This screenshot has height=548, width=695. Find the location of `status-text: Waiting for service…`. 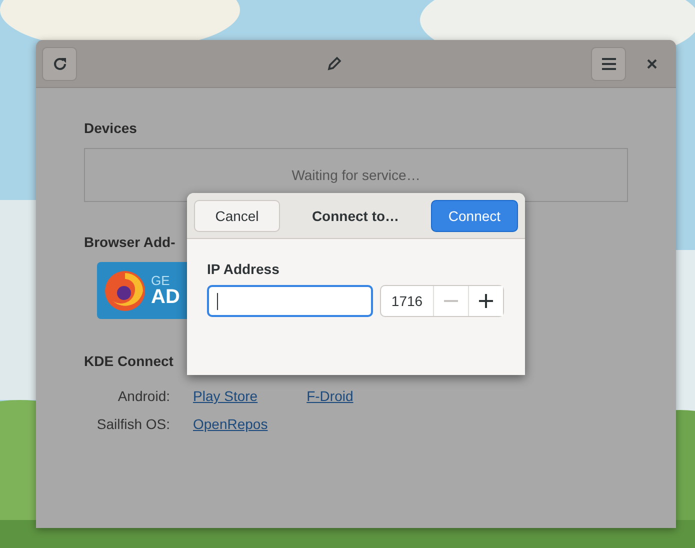

status-text: Waiting for service… is located at coordinates (356, 175).